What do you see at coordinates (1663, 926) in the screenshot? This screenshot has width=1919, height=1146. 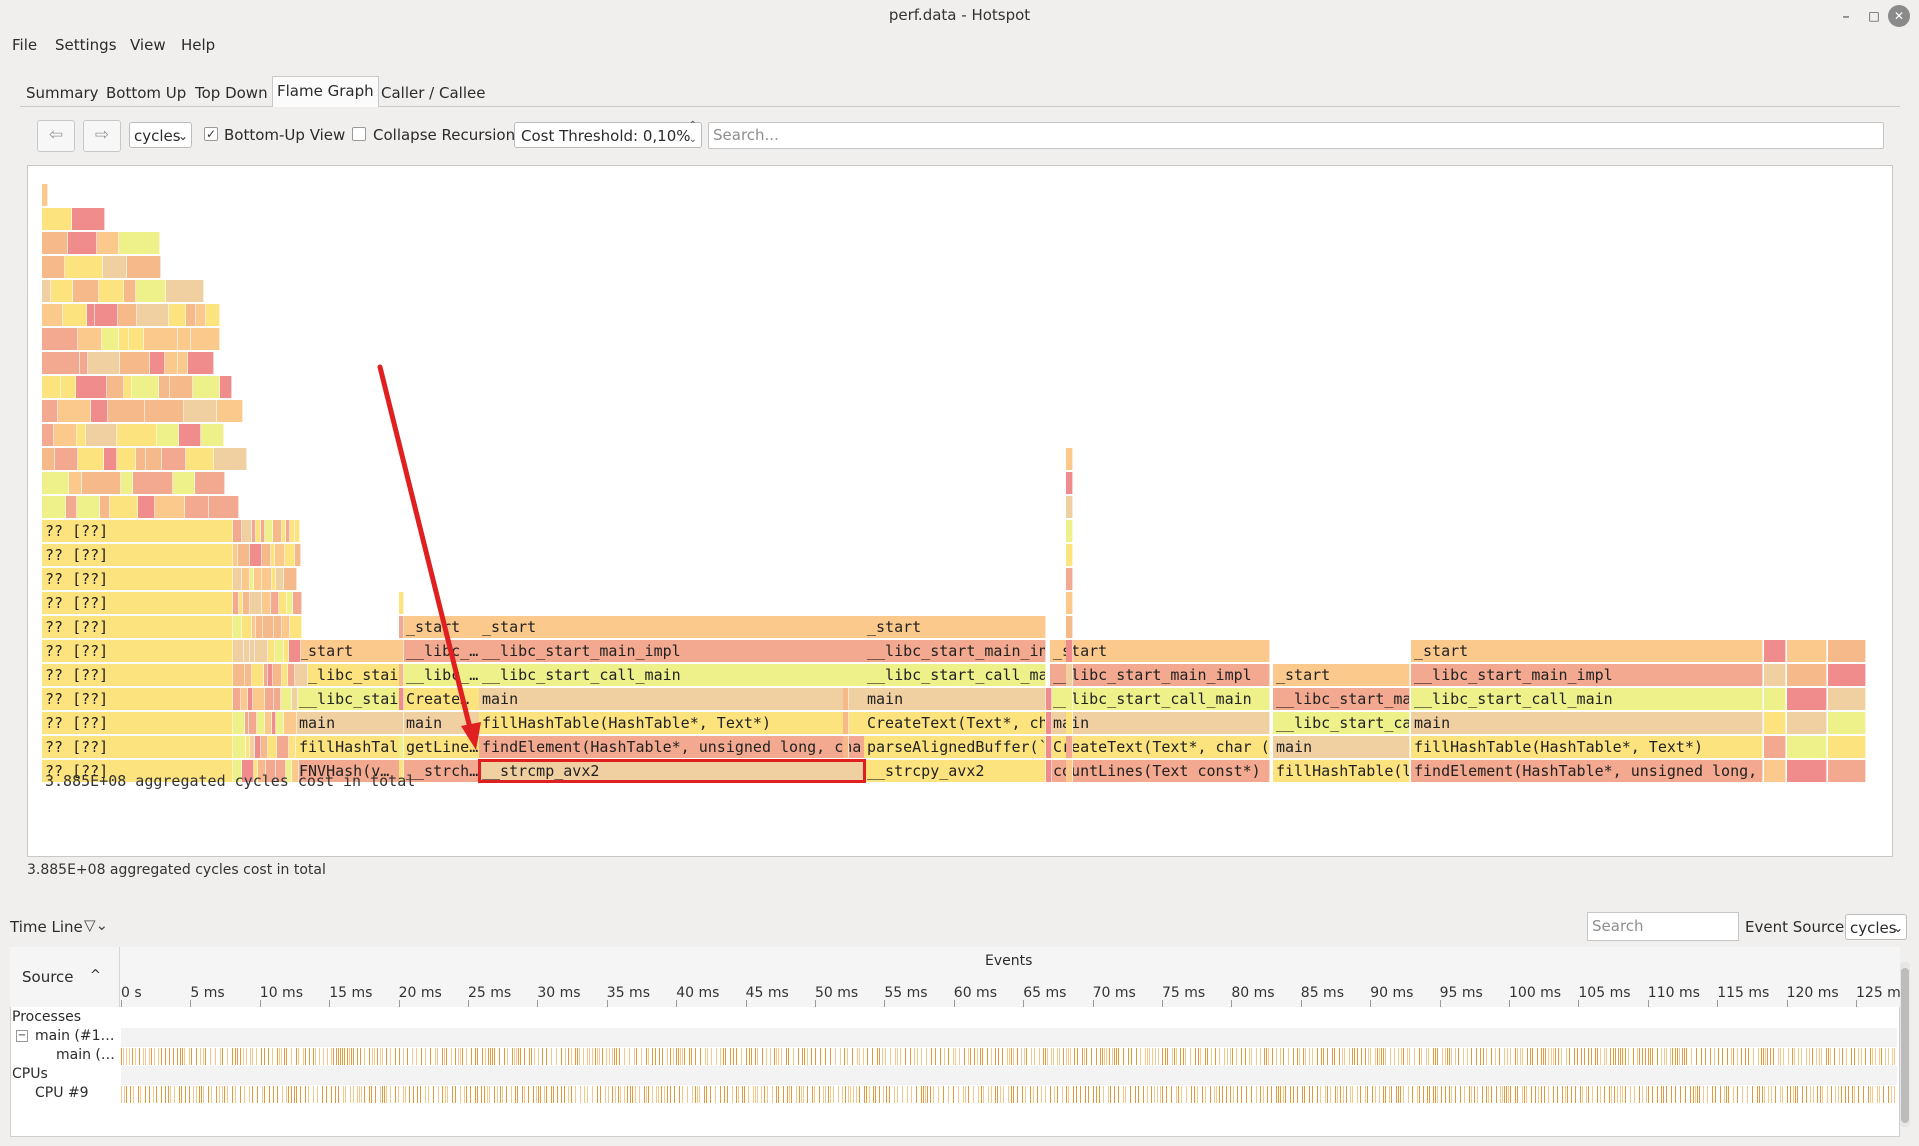 I see `timeline-search-input: Search` at bounding box center [1663, 926].